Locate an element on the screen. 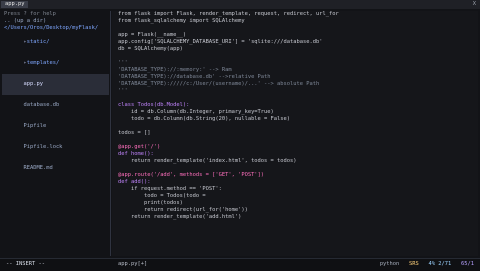 The height and width of the screenshot is (271, 480). code-line: todos = [] is located at coordinates (295, 133).